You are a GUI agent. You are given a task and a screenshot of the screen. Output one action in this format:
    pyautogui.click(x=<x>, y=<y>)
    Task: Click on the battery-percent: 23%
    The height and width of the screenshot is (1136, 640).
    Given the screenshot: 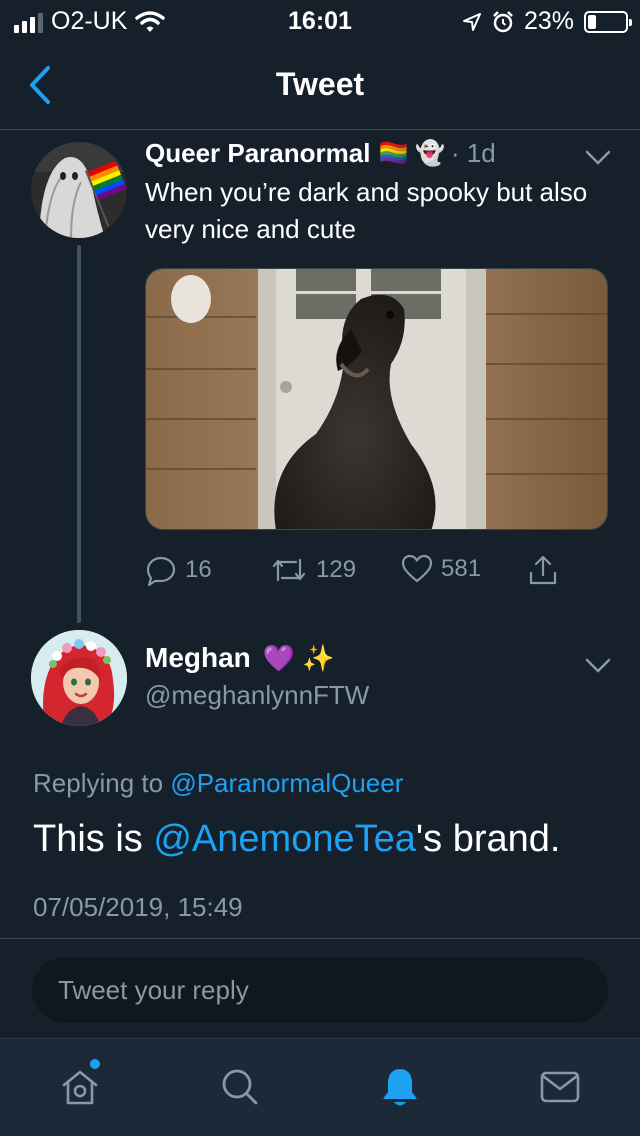 What is the action you would take?
    pyautogui.click(x=548, y=21)
    